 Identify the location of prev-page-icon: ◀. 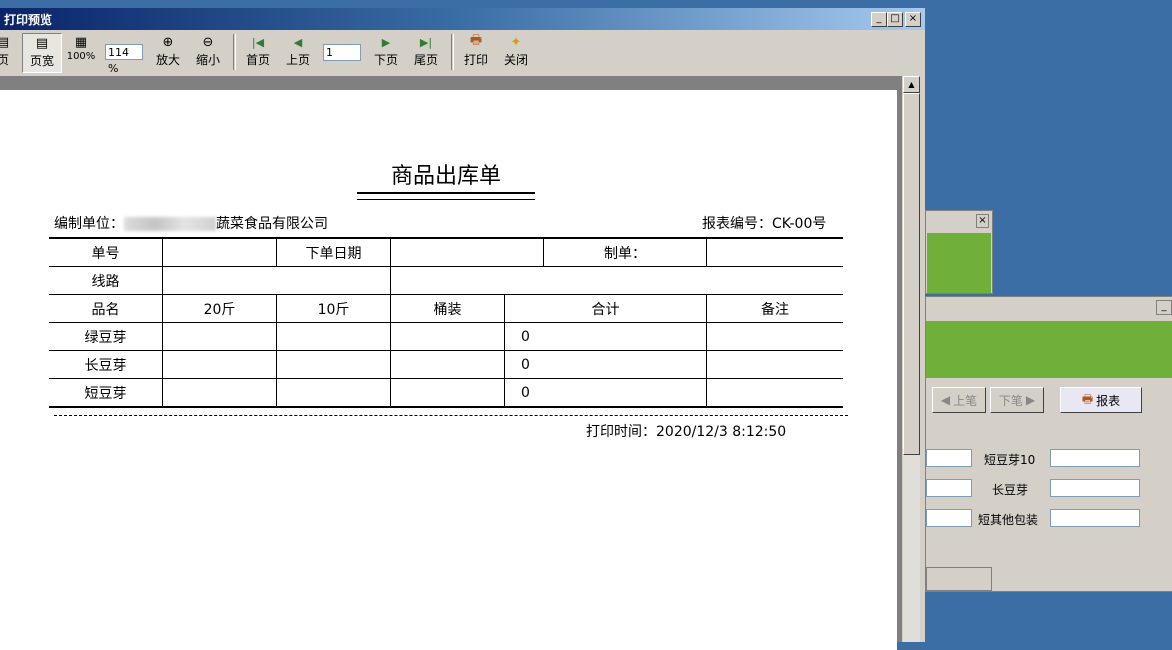
(298, 42).